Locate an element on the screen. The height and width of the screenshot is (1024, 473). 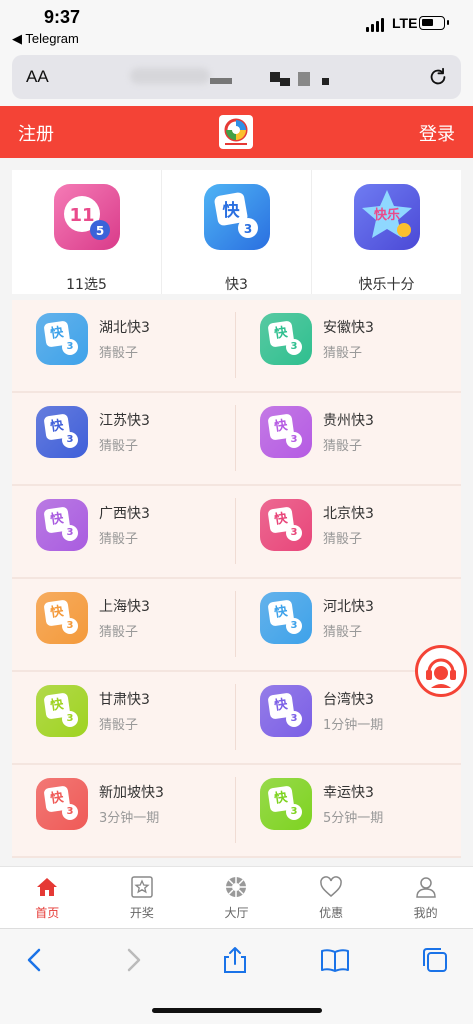
game-item: 快 3 贵州快3 猜骰子 is located at coordinates (348, 438).